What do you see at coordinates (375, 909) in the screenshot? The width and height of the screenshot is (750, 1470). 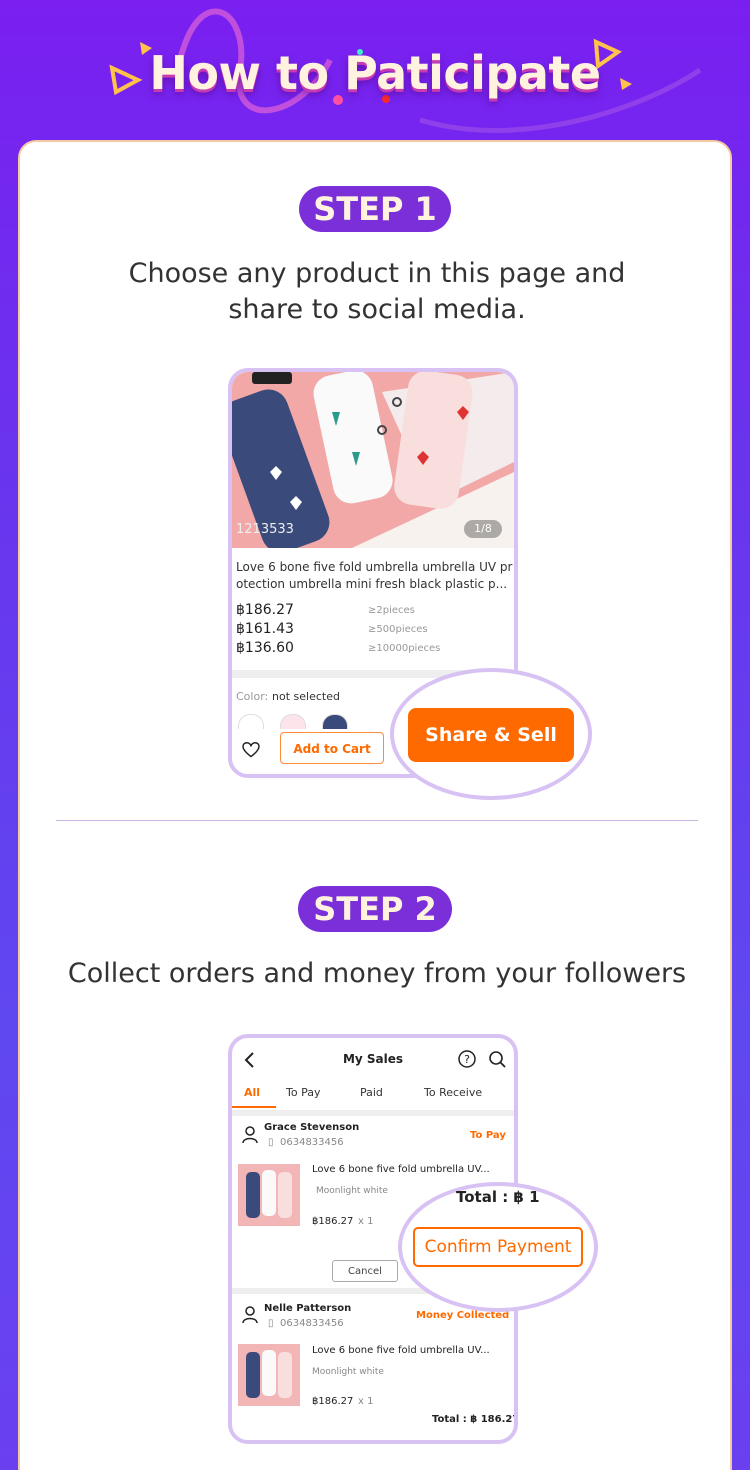 I see `step2-badge: STEP 2` at bounding box center [375, 909].